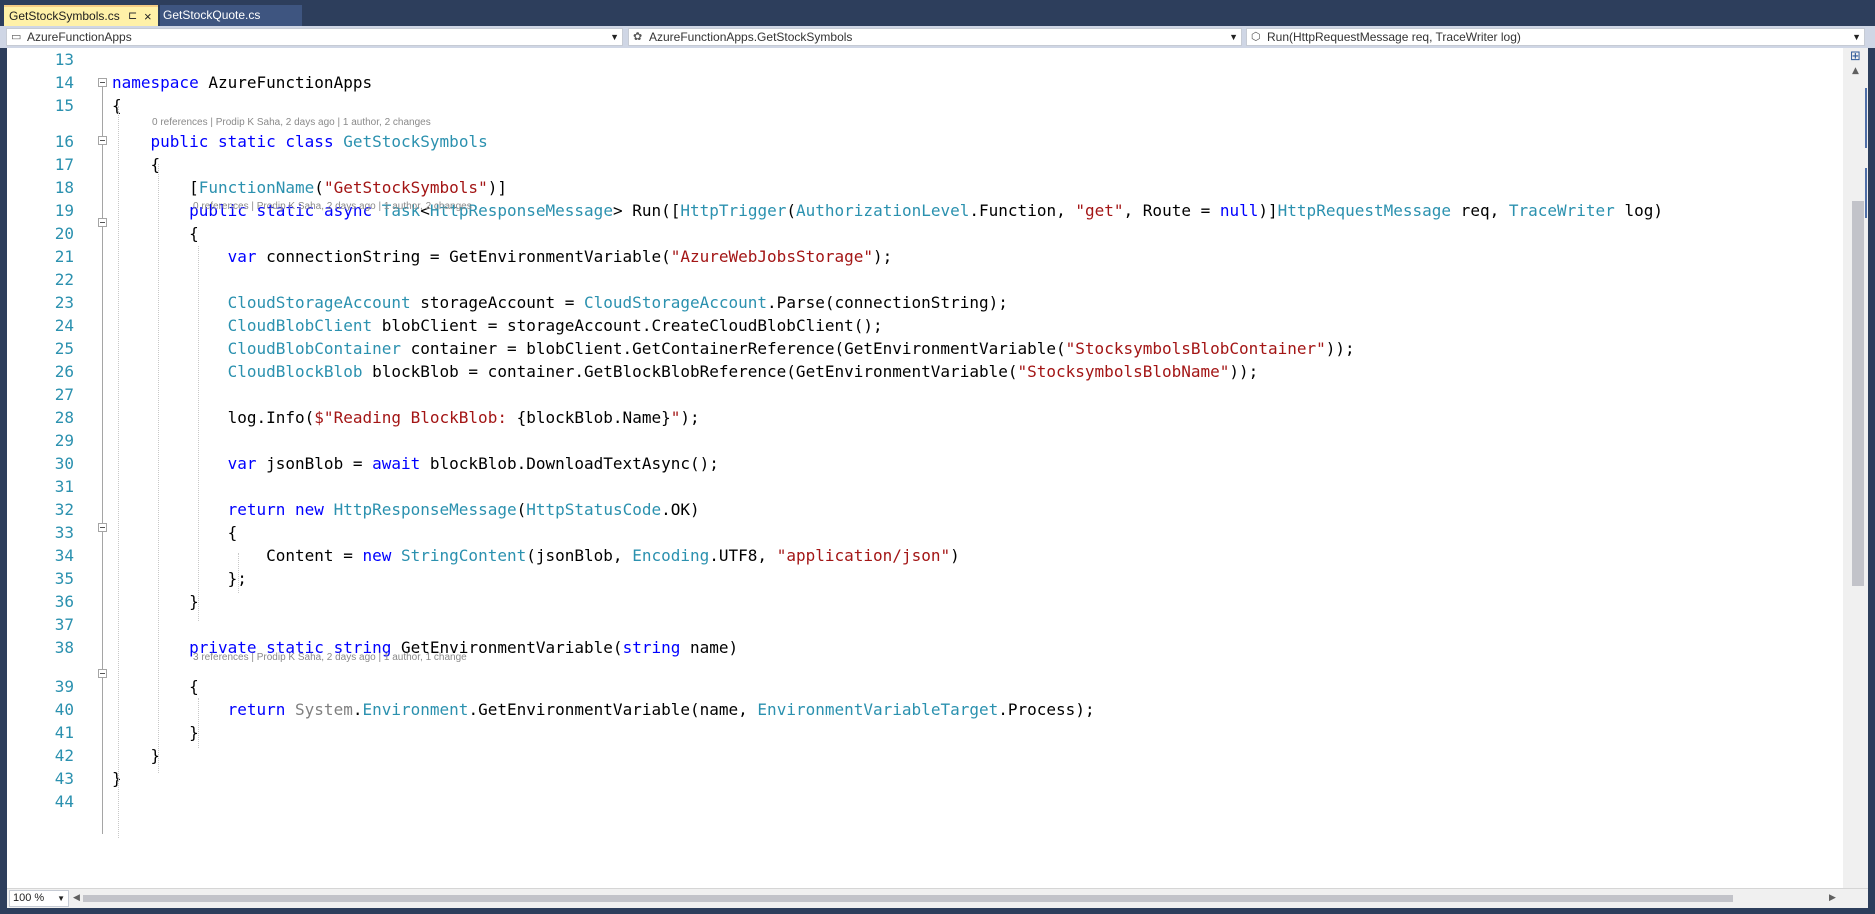 This screenshot has height=914, width=1875. What do you see at coordinates (64, 647) in the screenshot?
I see `line-number: 38` at bounding box center [64, 647].